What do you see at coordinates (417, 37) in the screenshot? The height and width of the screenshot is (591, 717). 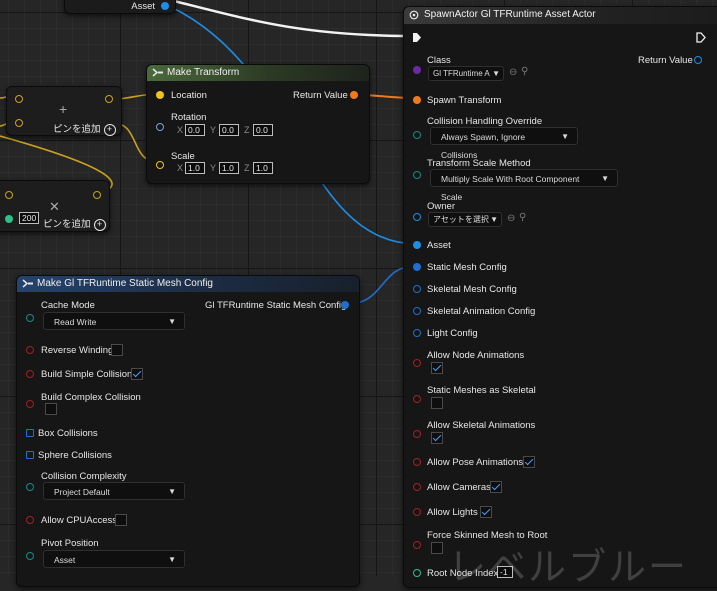 I see `exec-input-pin` at bounding box center [417, 37].